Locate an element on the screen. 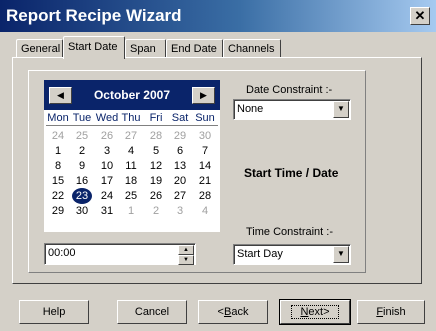 The image size is (436, 331). next-focus-ring: Next> is located at coordinates (315, 312).